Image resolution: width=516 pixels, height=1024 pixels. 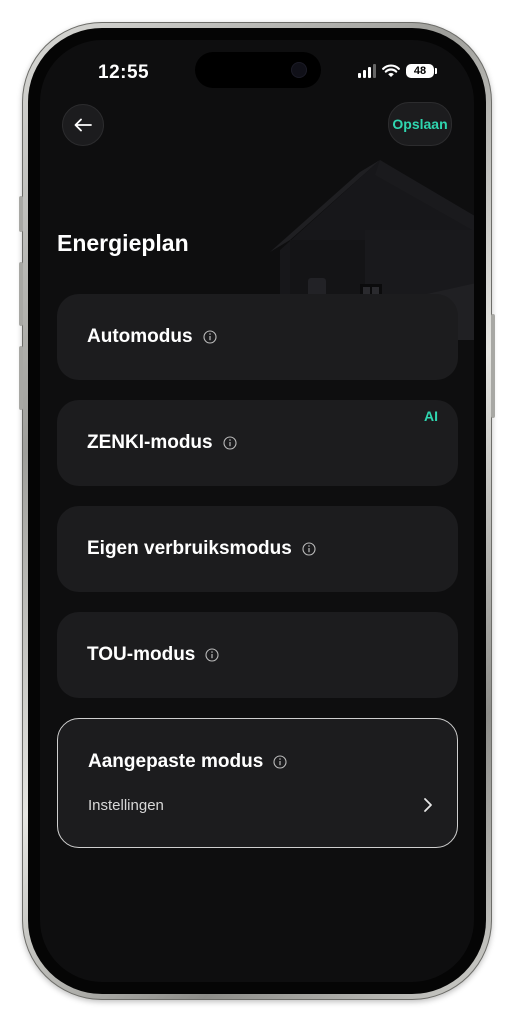 I want to click on mode-card-zenki: AI ZENKI-modus, so click(x=257, y=443).